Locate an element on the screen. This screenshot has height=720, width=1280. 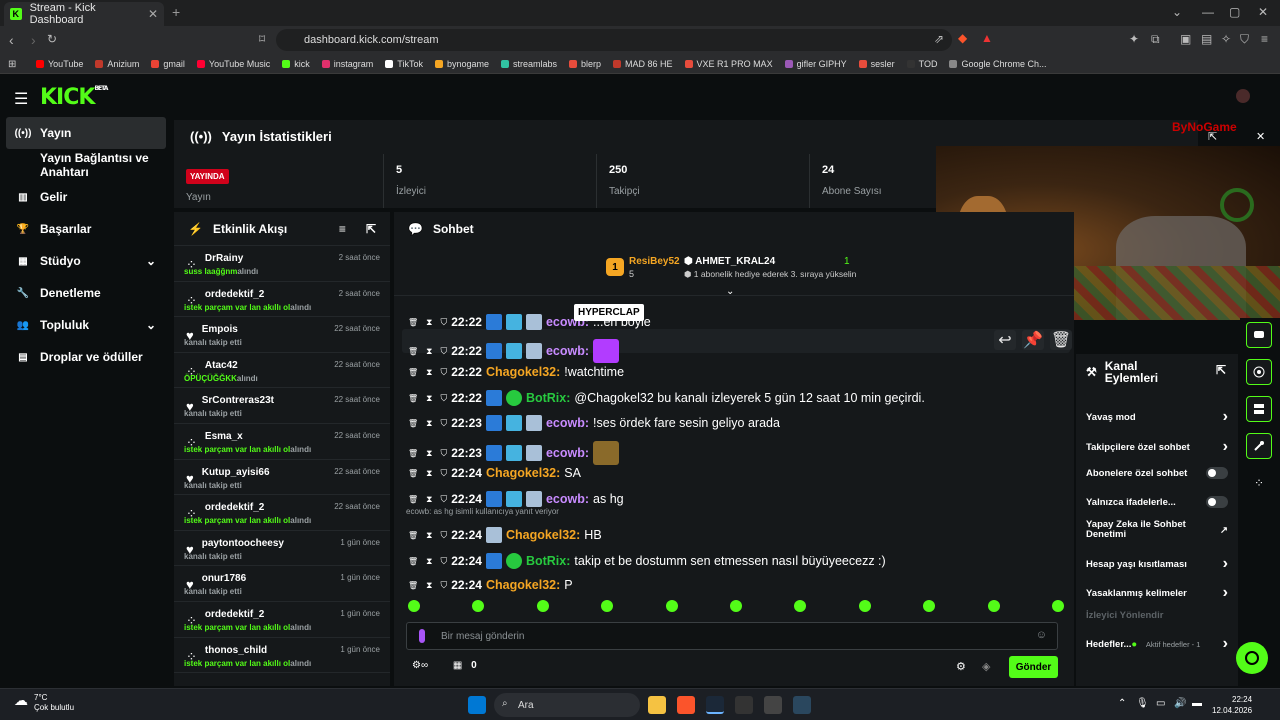
settings-icon: ⚙ is located at coordinates (961, 666).